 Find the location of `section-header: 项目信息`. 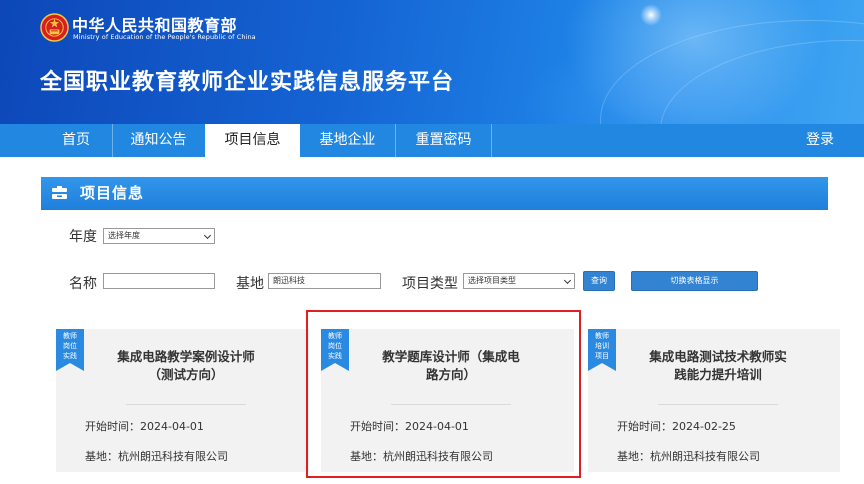

section-header: 项目信息 is located at coordinates (434, 193).